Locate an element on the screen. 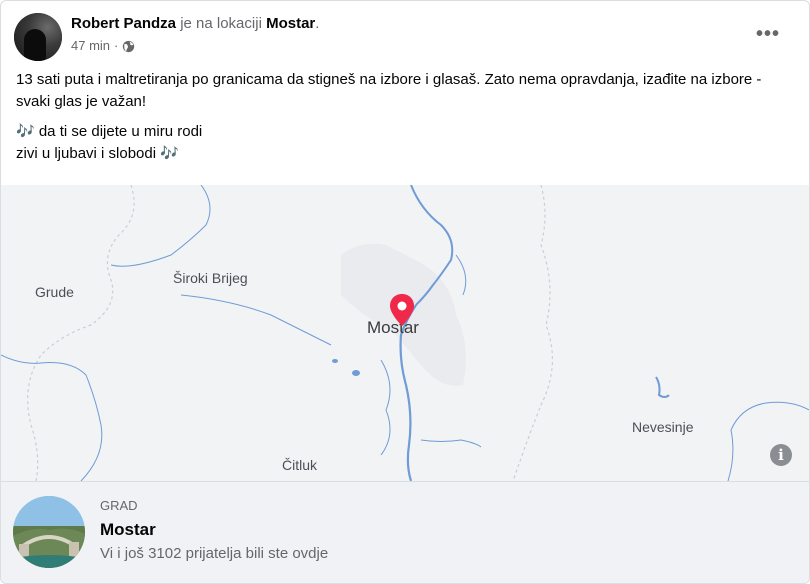  place-category: GRAD is located at coordinates (119, 505).